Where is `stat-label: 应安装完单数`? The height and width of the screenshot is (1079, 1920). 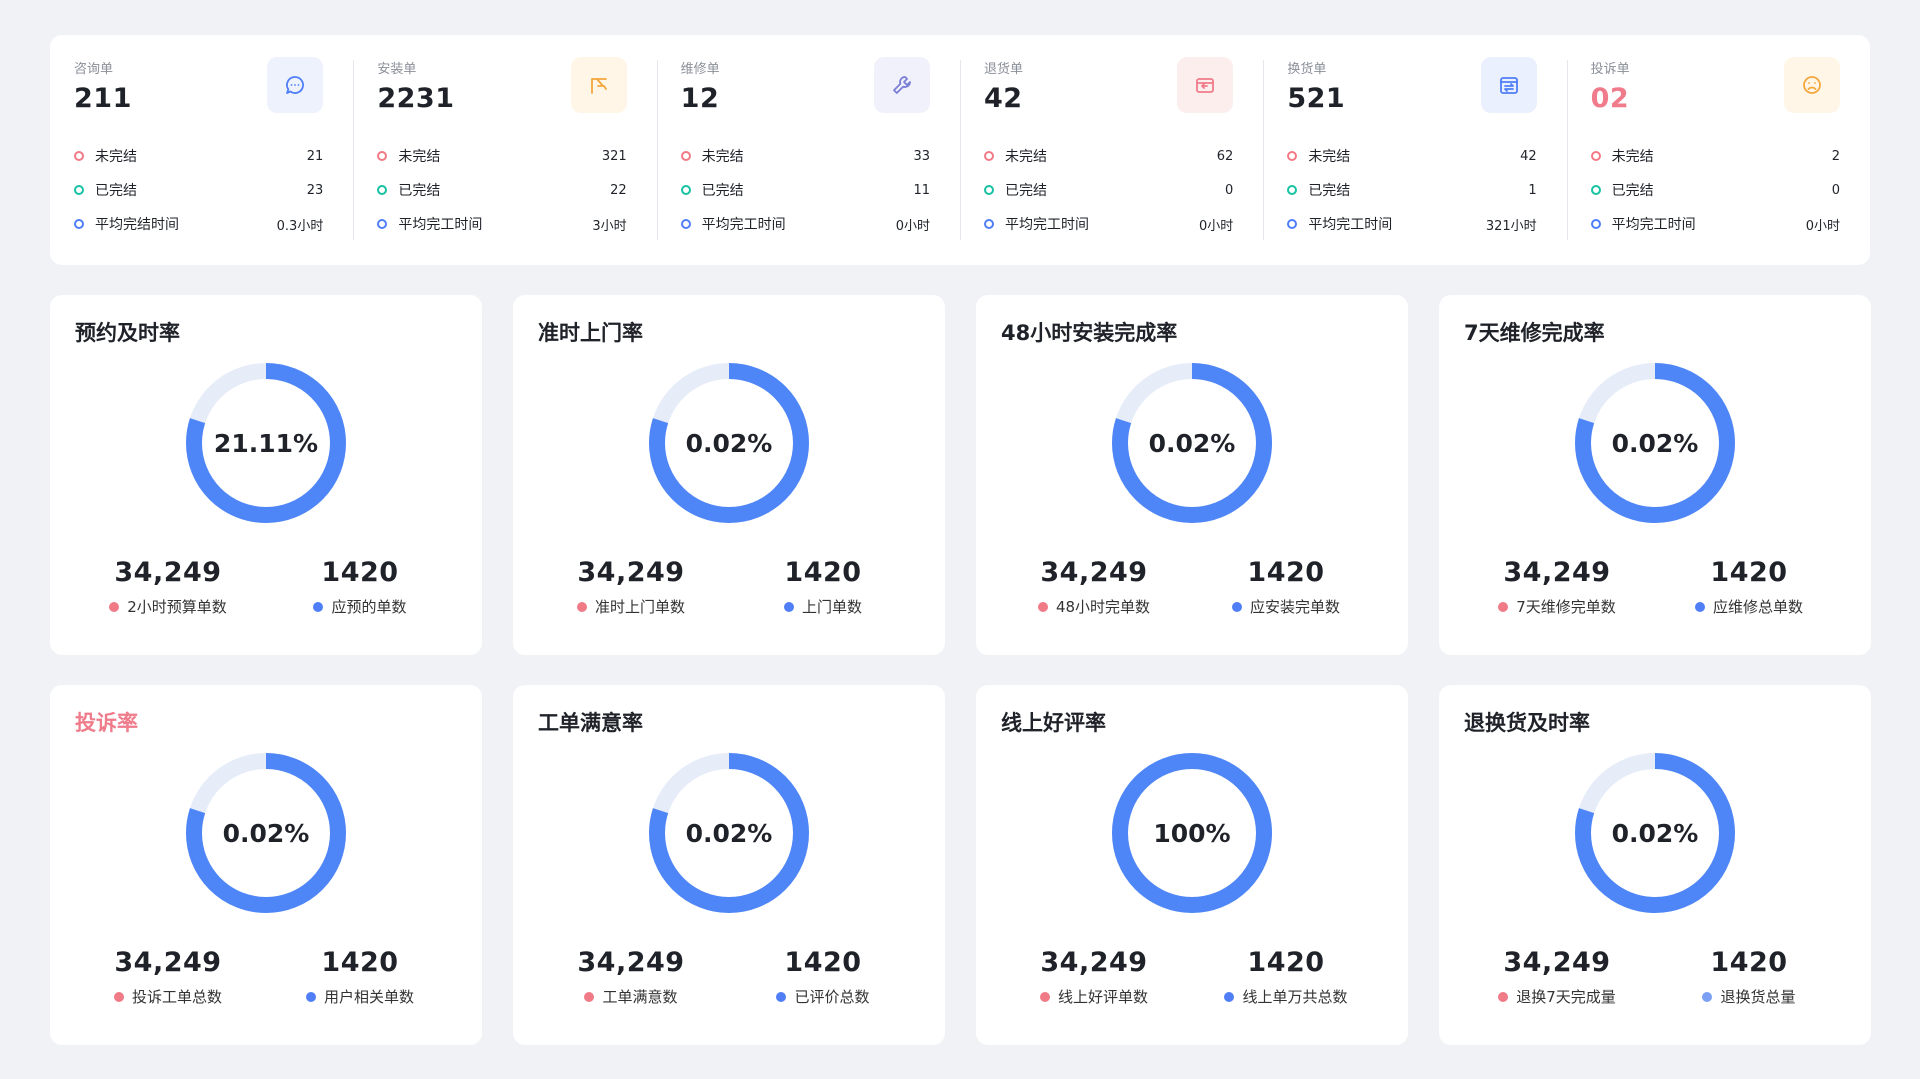 stat-label: 应安装完单数 is located at coordinates (1294, 607).